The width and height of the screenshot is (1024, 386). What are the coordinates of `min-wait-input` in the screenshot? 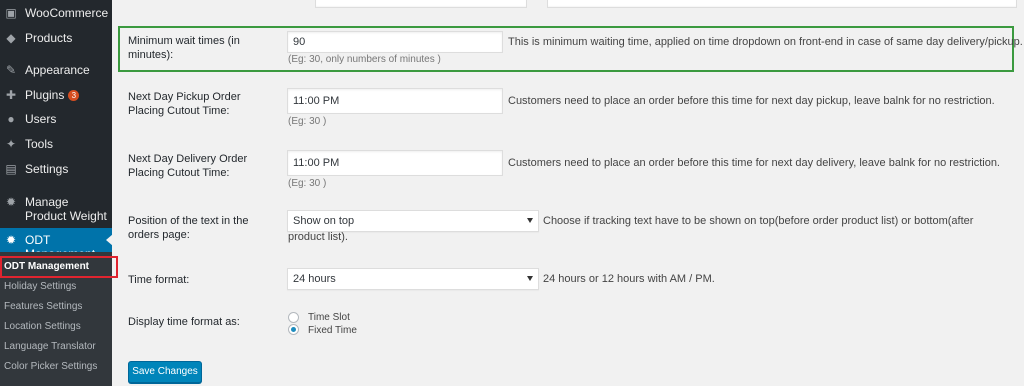 It's located at (395, 42).